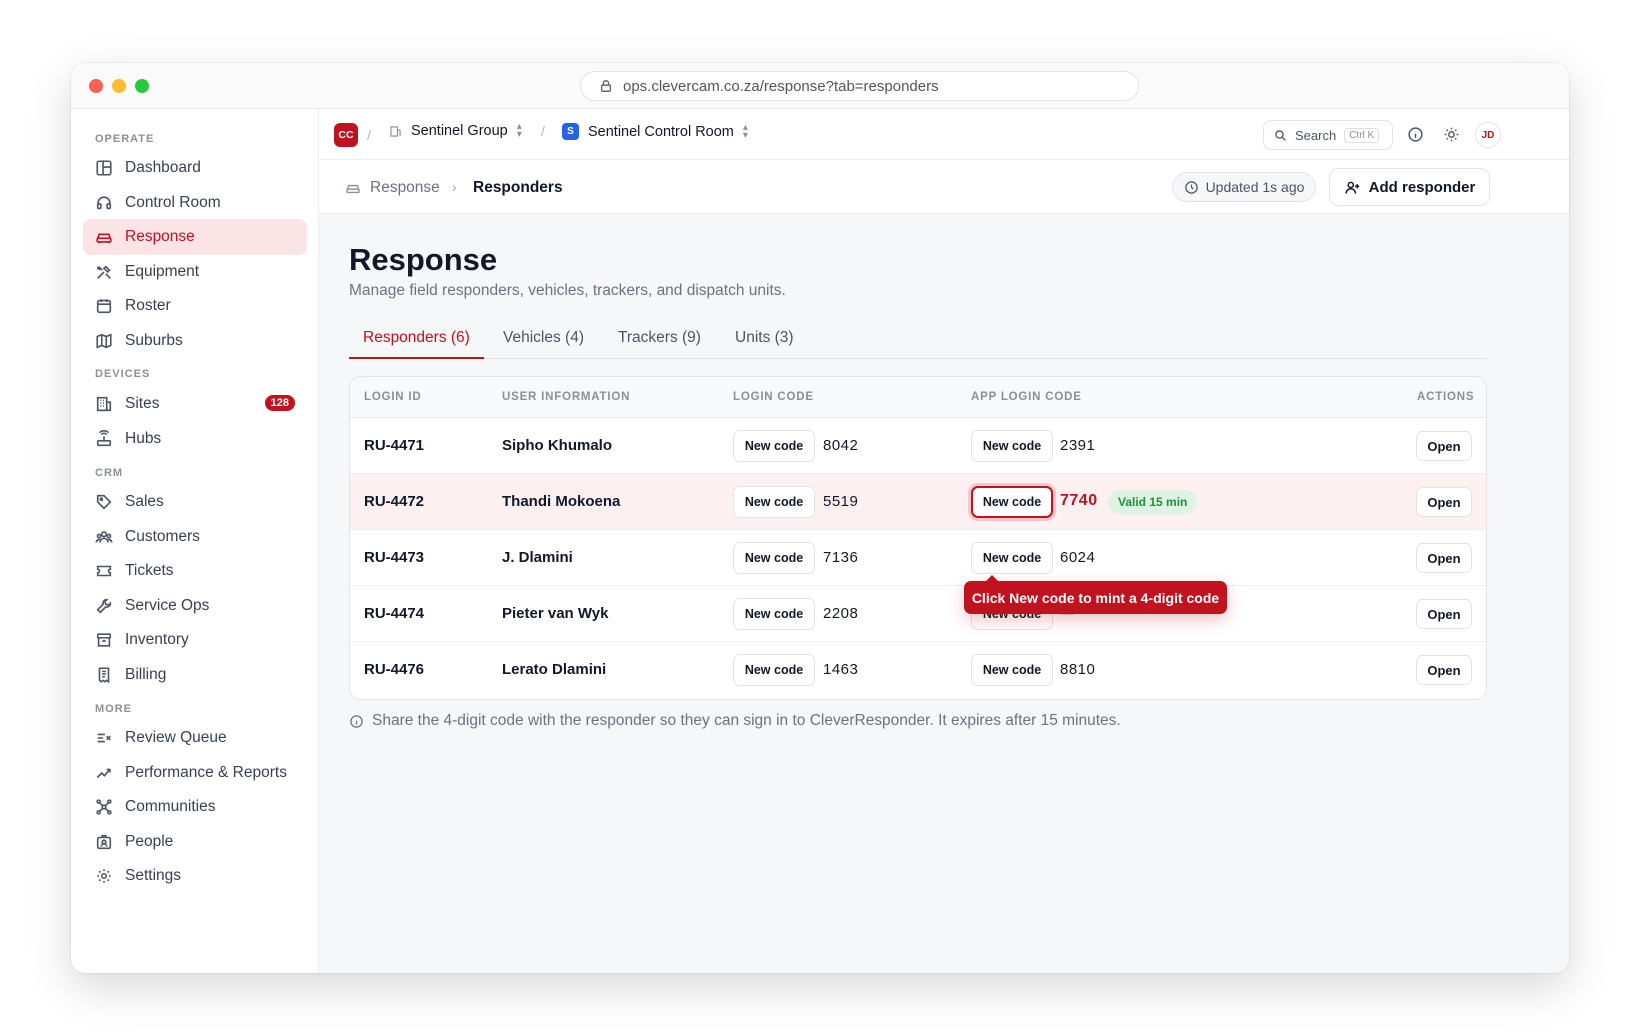 The image size is (1640, 1036). What do you see at coordinates (1095, 594) in the screenshot?
I see `new-code-tooltip: Click New code to mint a 4-digit code` at bounding box center [1095, 594].